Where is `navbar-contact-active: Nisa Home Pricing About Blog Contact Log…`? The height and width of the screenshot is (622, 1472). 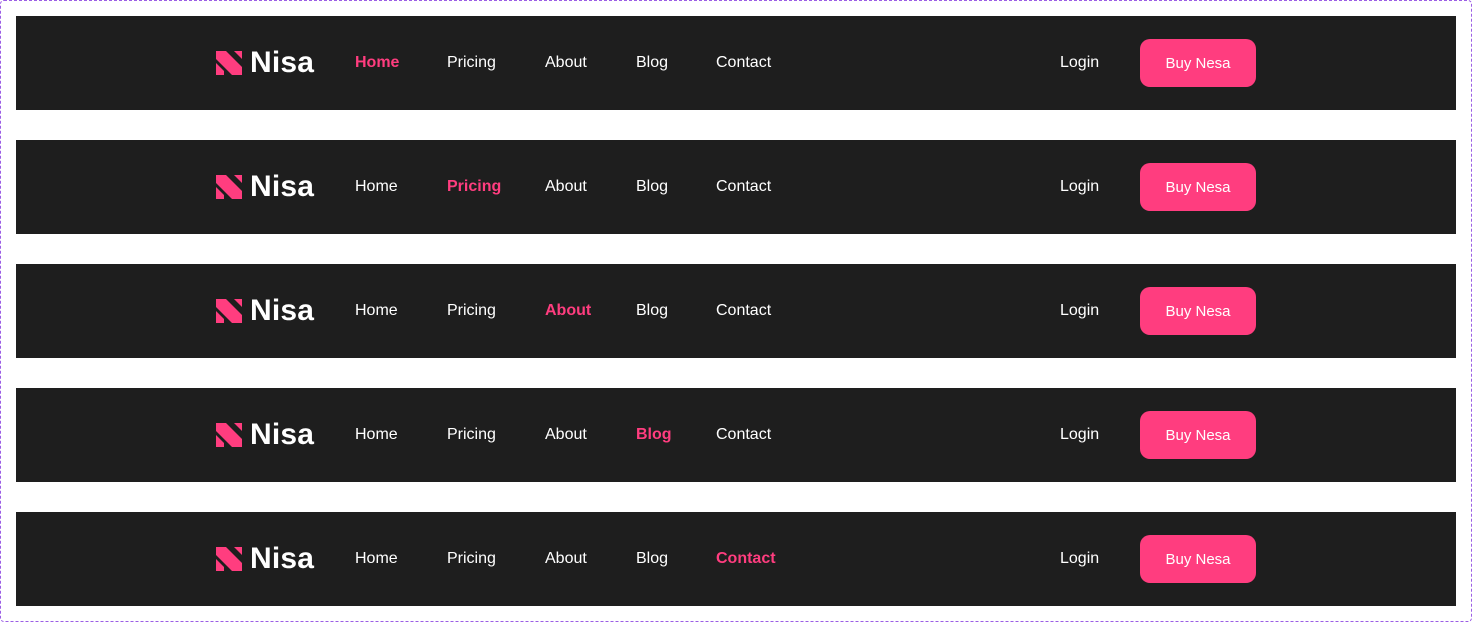
navbar-contact-active: Nisa Home Pricing About Blog Contact Log… is located at coordinates (736, 559).